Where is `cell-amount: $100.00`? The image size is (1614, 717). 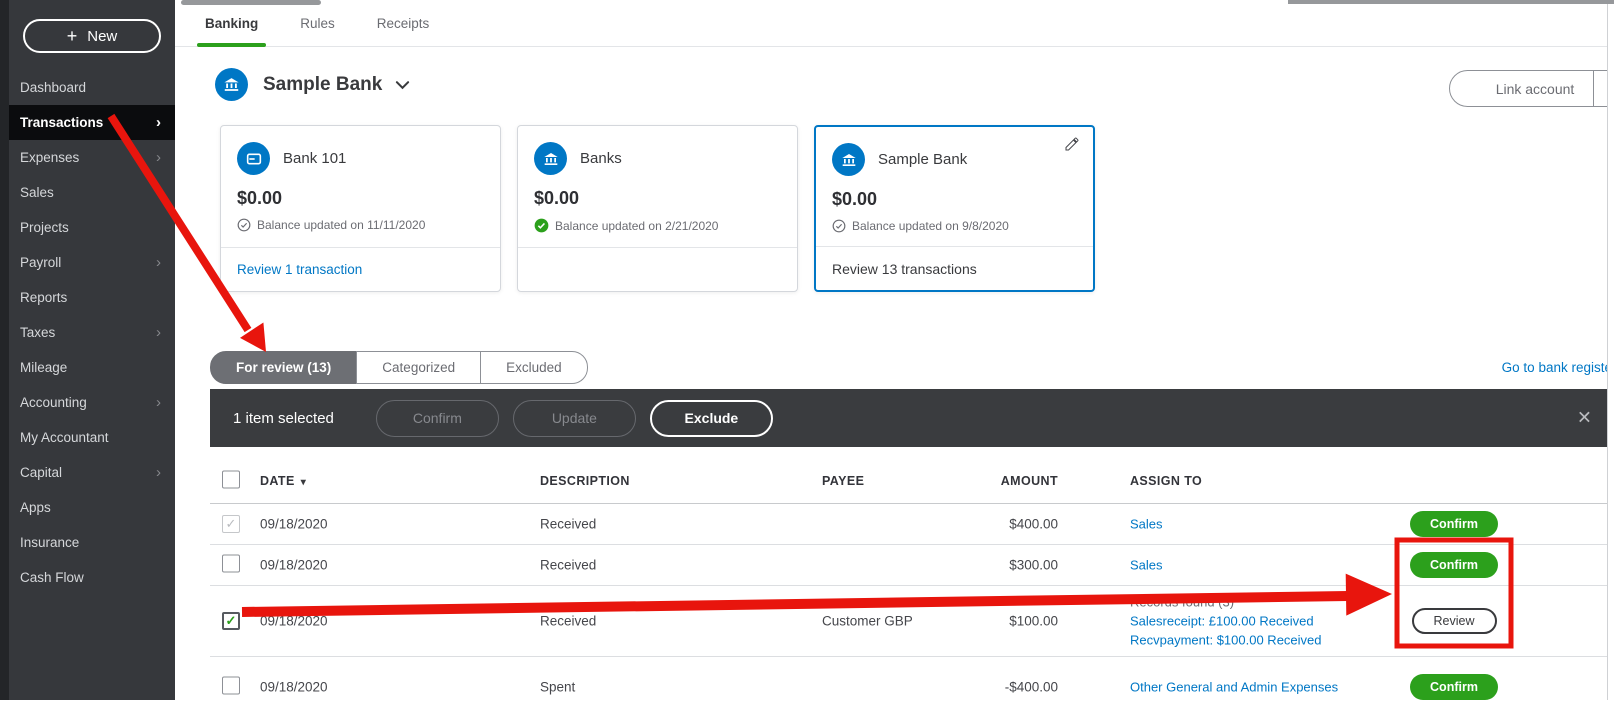 cell-amount: $100.00 is located at coordinates (1033, 621).